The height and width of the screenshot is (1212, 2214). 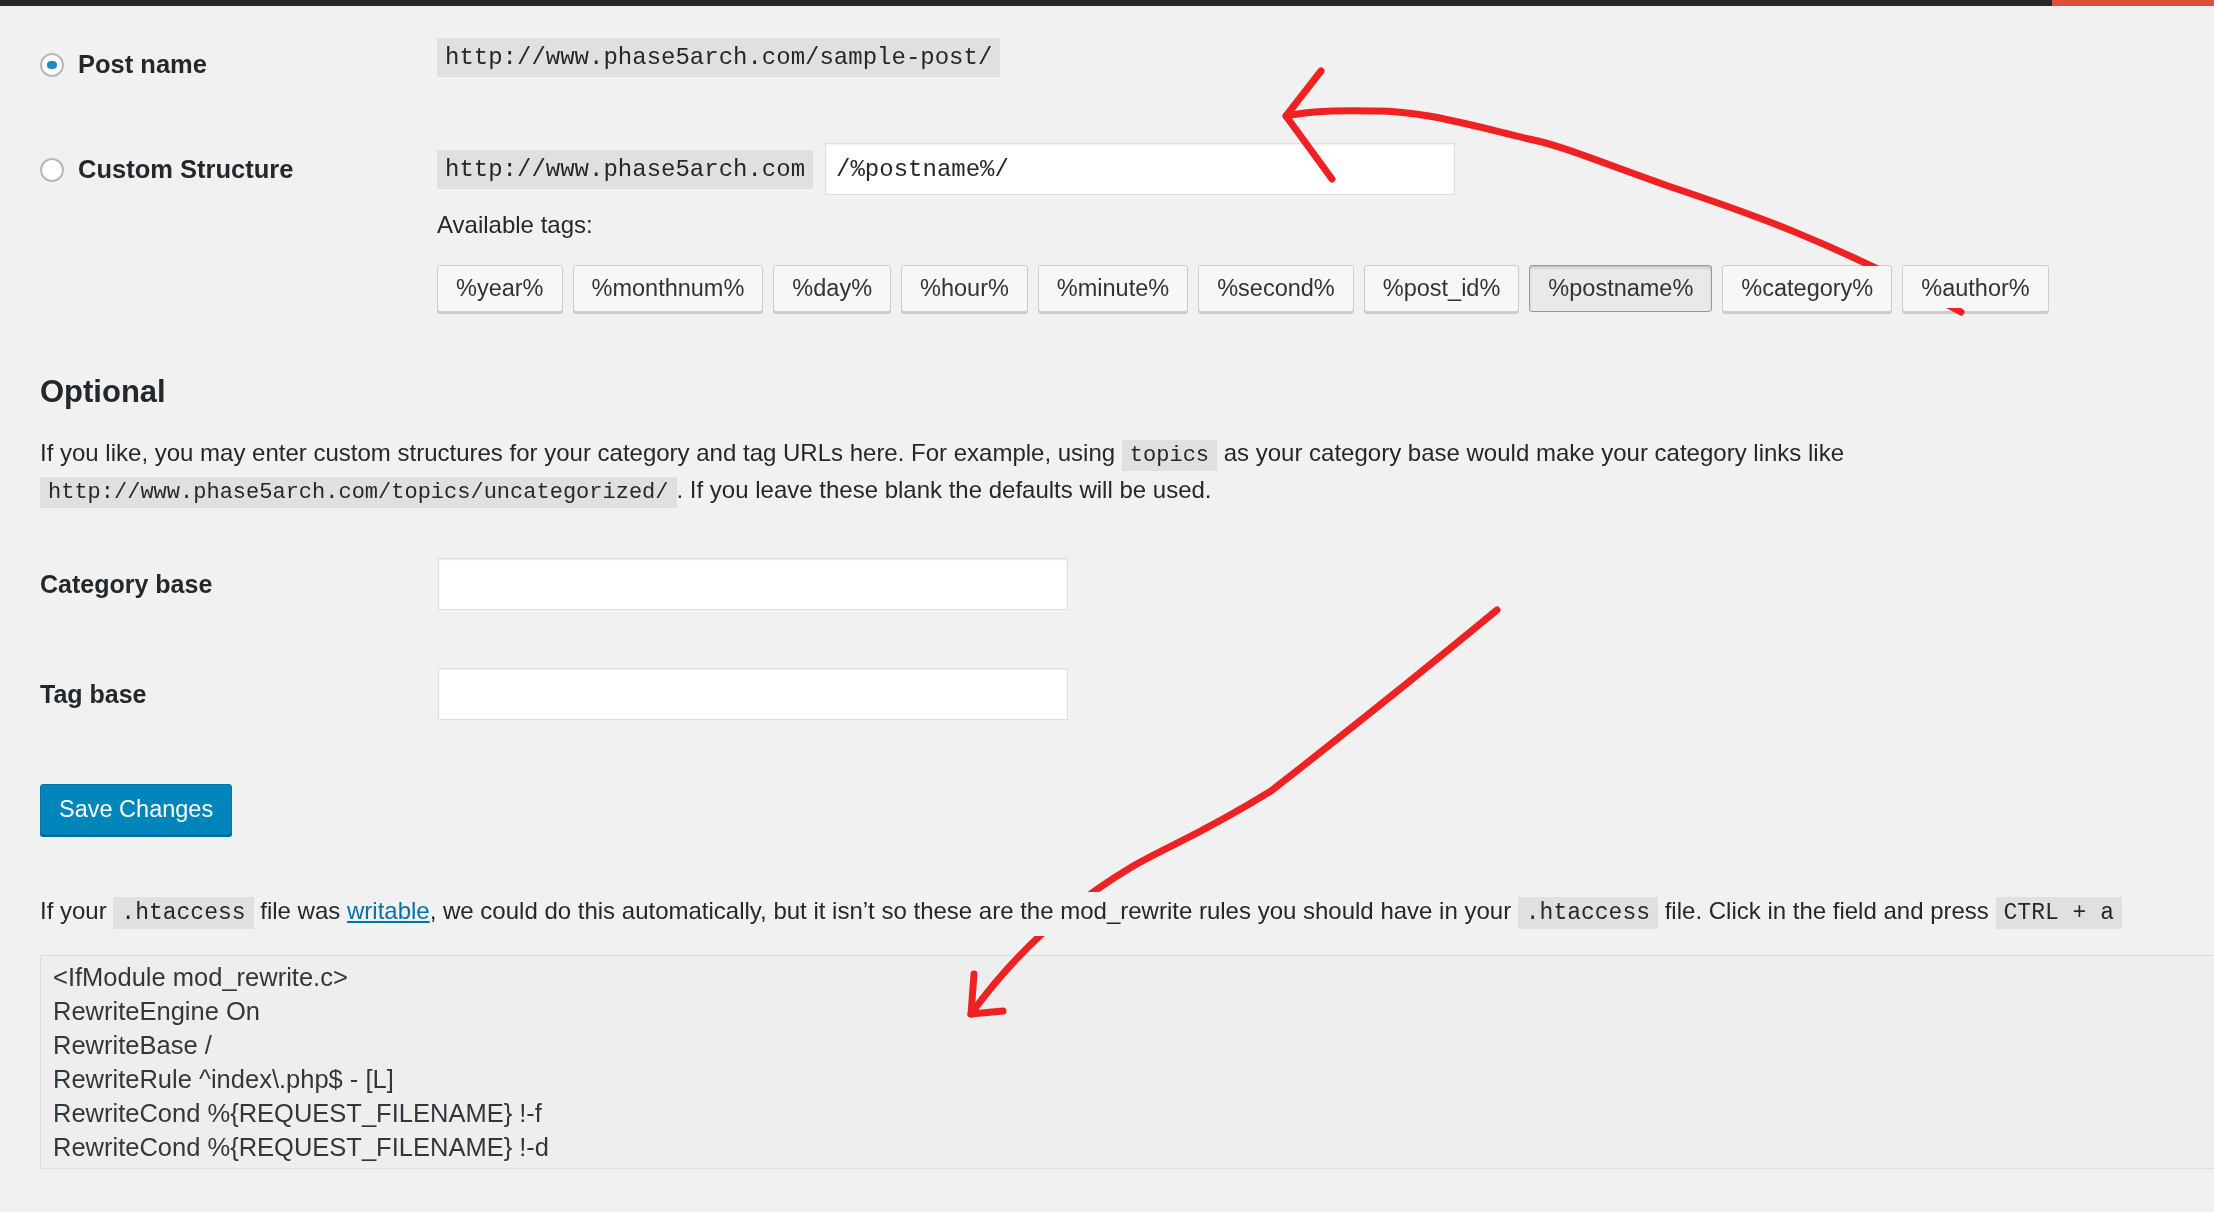 I want to click on option-label: Post name, so click(x=142, y=64).